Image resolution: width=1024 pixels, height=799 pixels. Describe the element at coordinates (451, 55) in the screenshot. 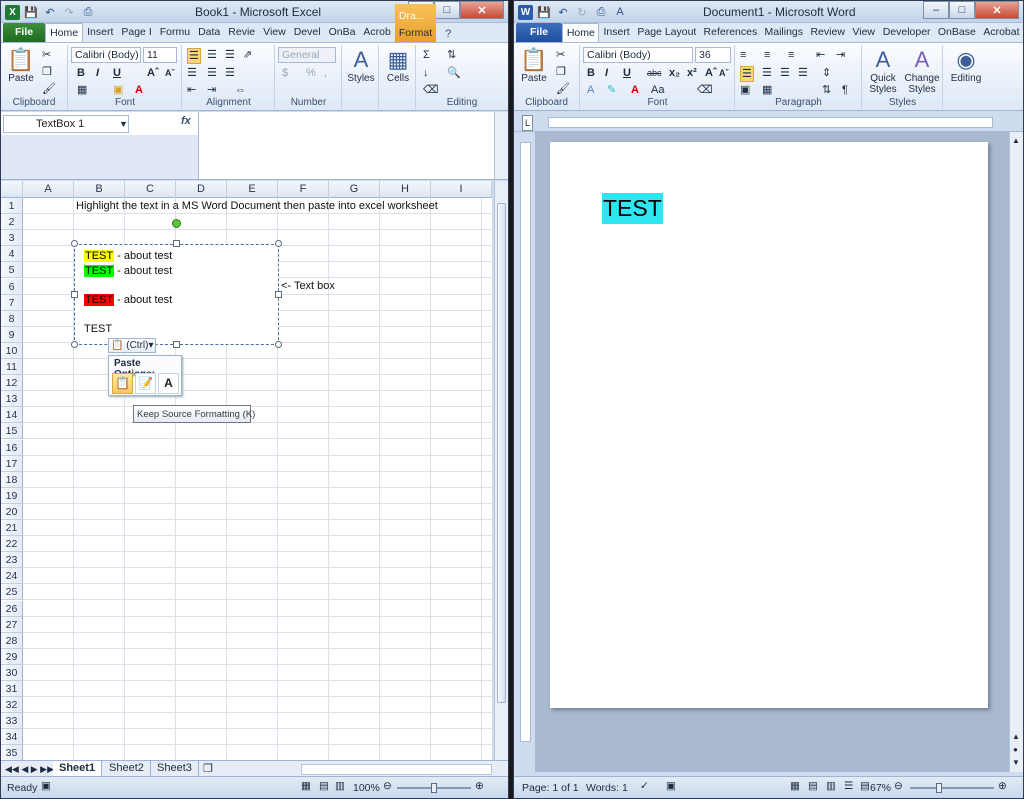

I see `sort-filter-icon: ⇅` at that location.